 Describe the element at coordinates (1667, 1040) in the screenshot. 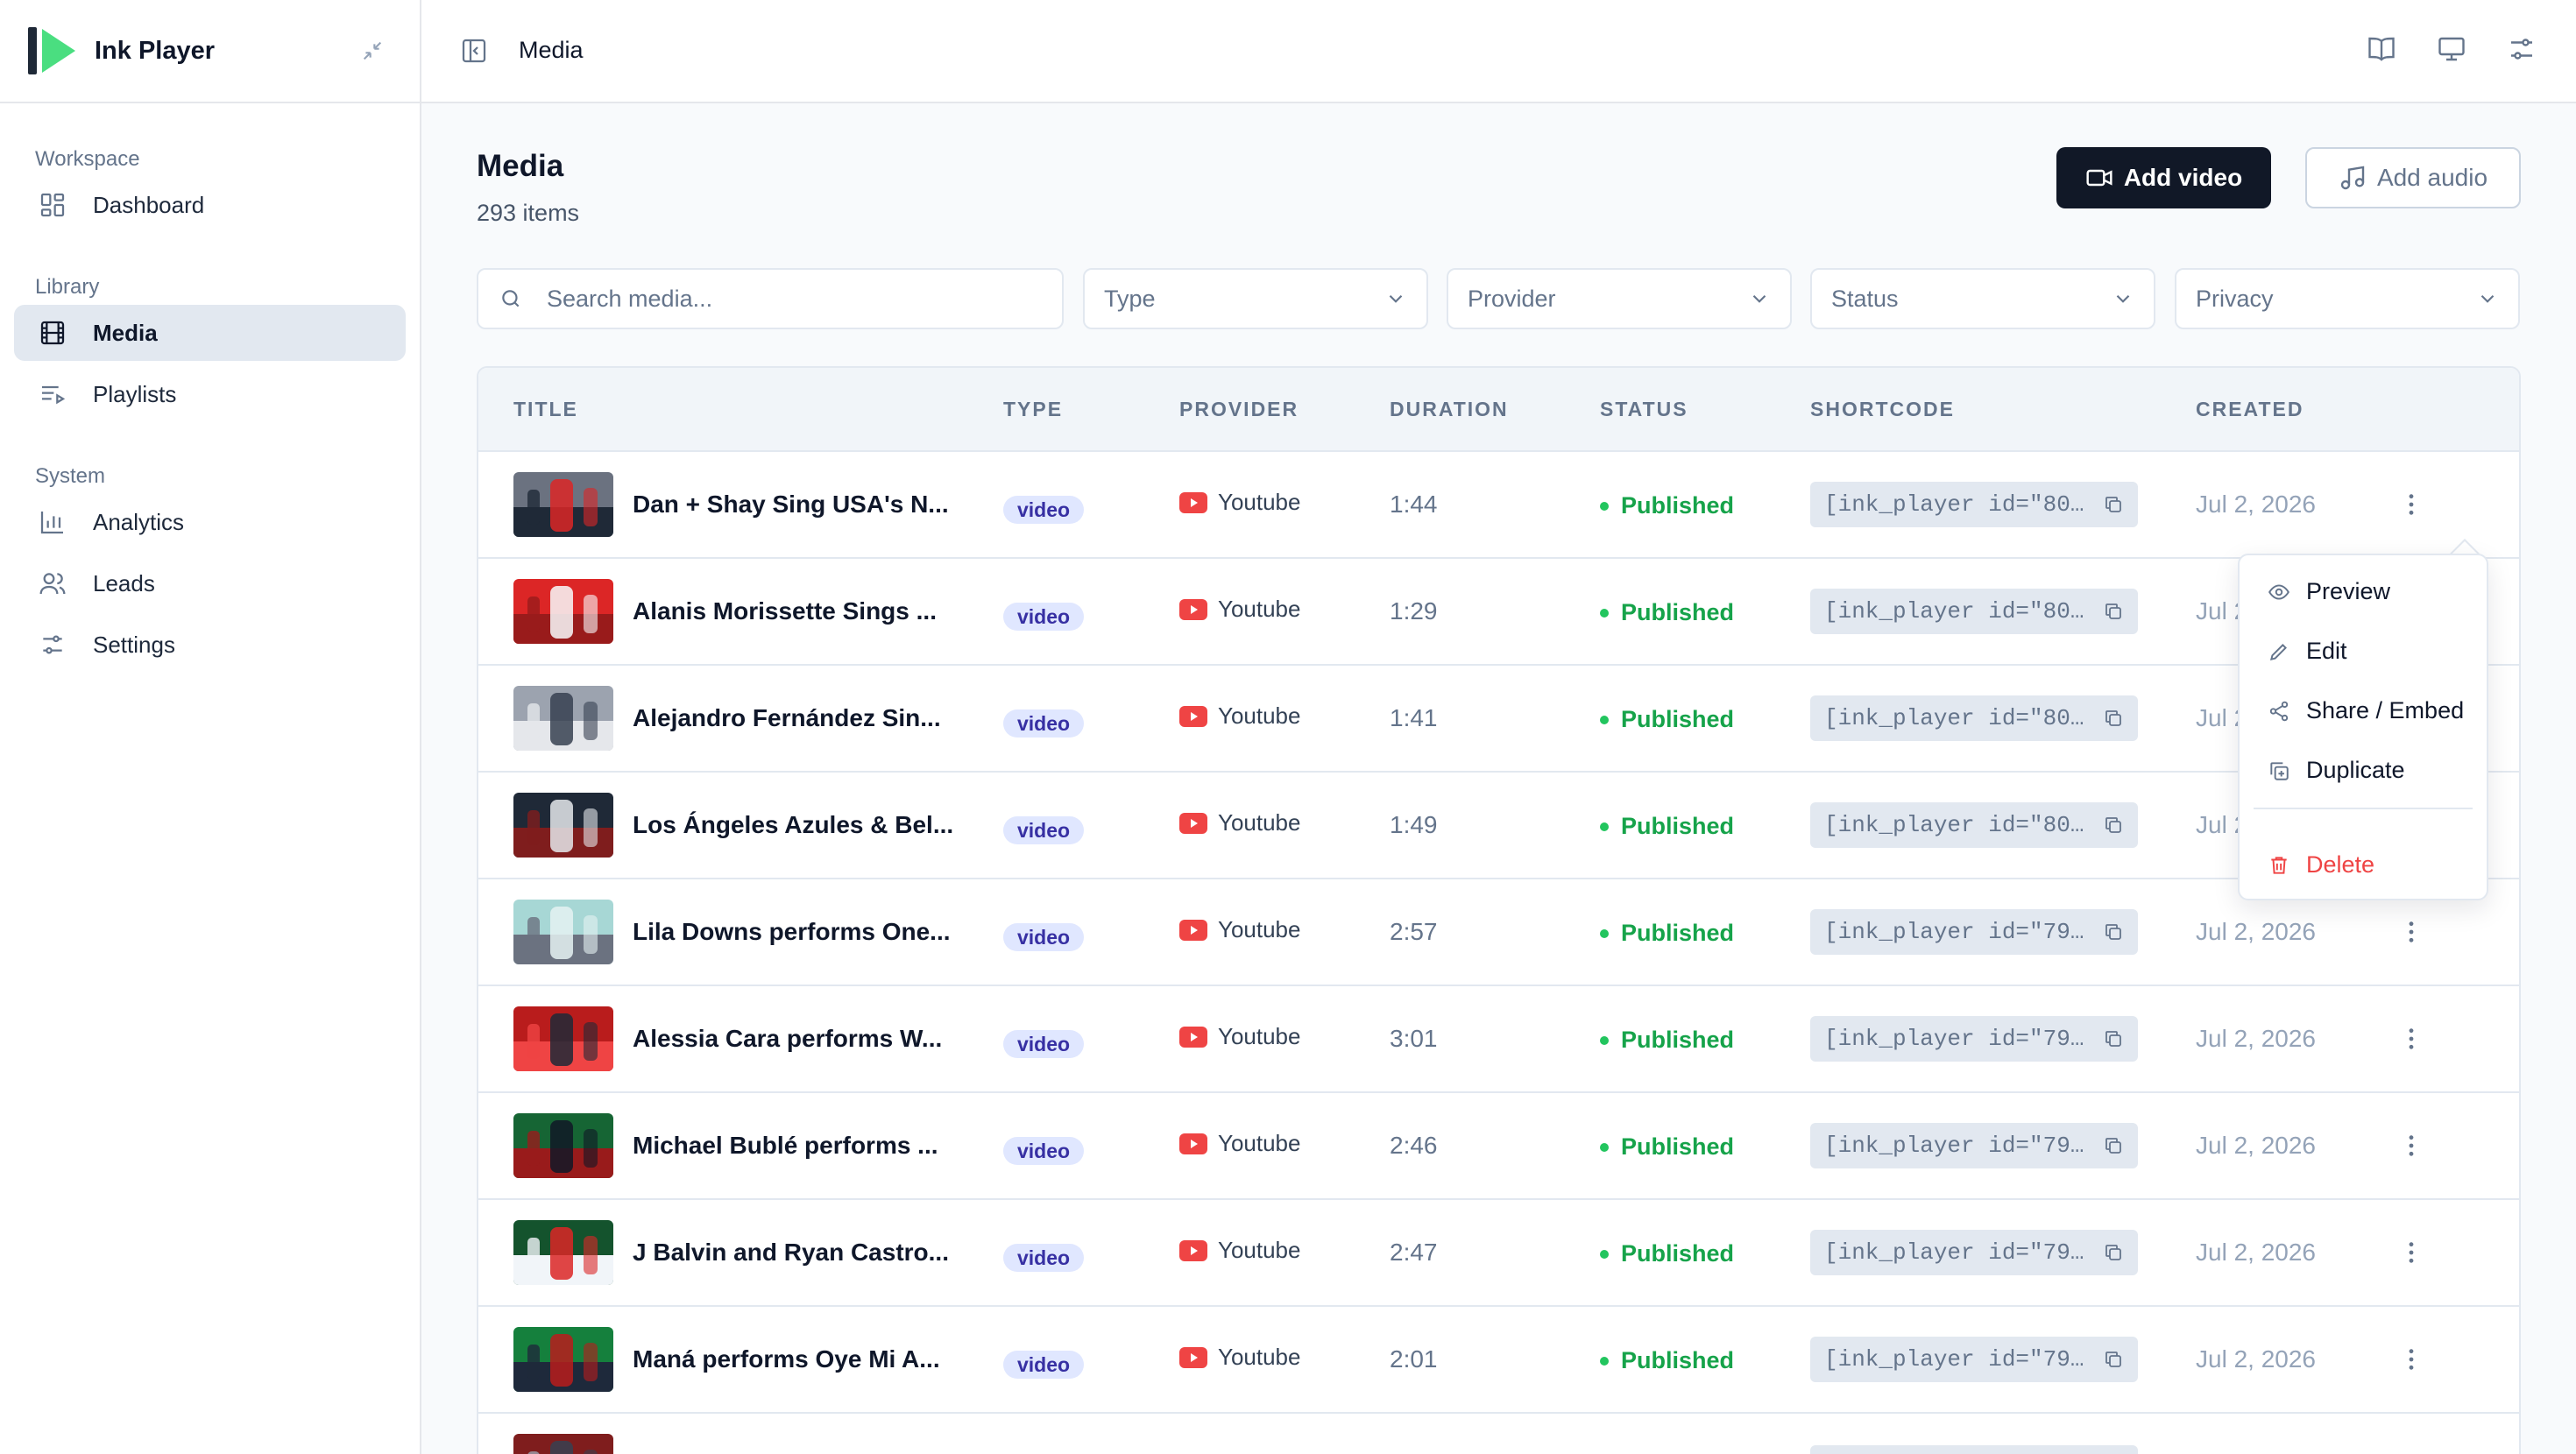

I see `status-badge: Published` at that location.